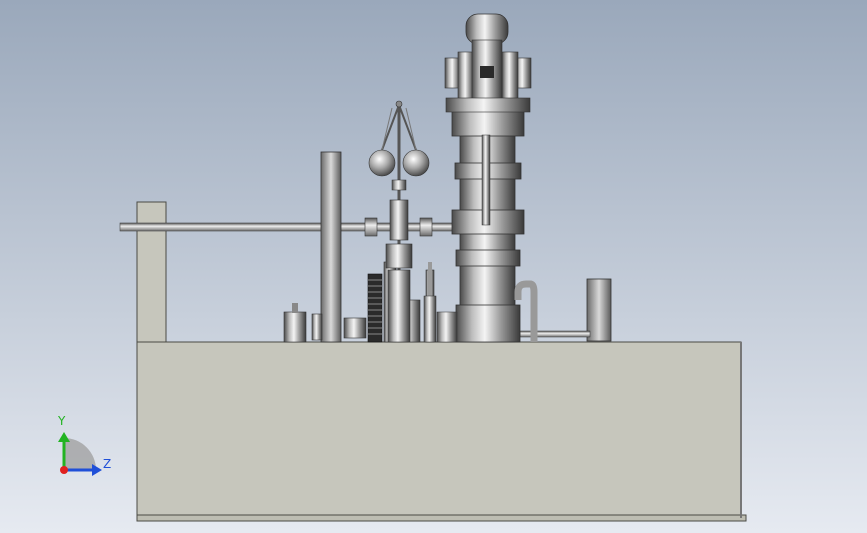 Image resolution: width=867 pixels, height=533 pixels. What do you see at coordinates (331, 247) in the screenshot?
I see `flywheel` at bounding box center [331, 247].